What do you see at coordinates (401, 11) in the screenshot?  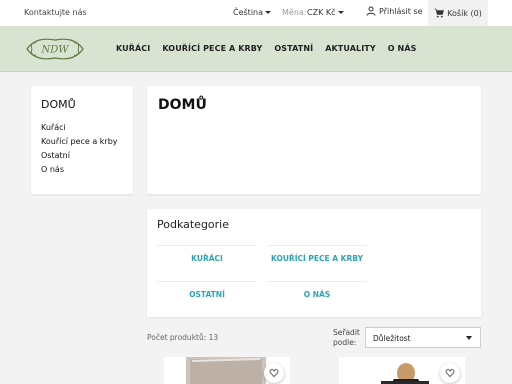 I see `login-label: Přihlásit se` at bounding box center [401, 11].